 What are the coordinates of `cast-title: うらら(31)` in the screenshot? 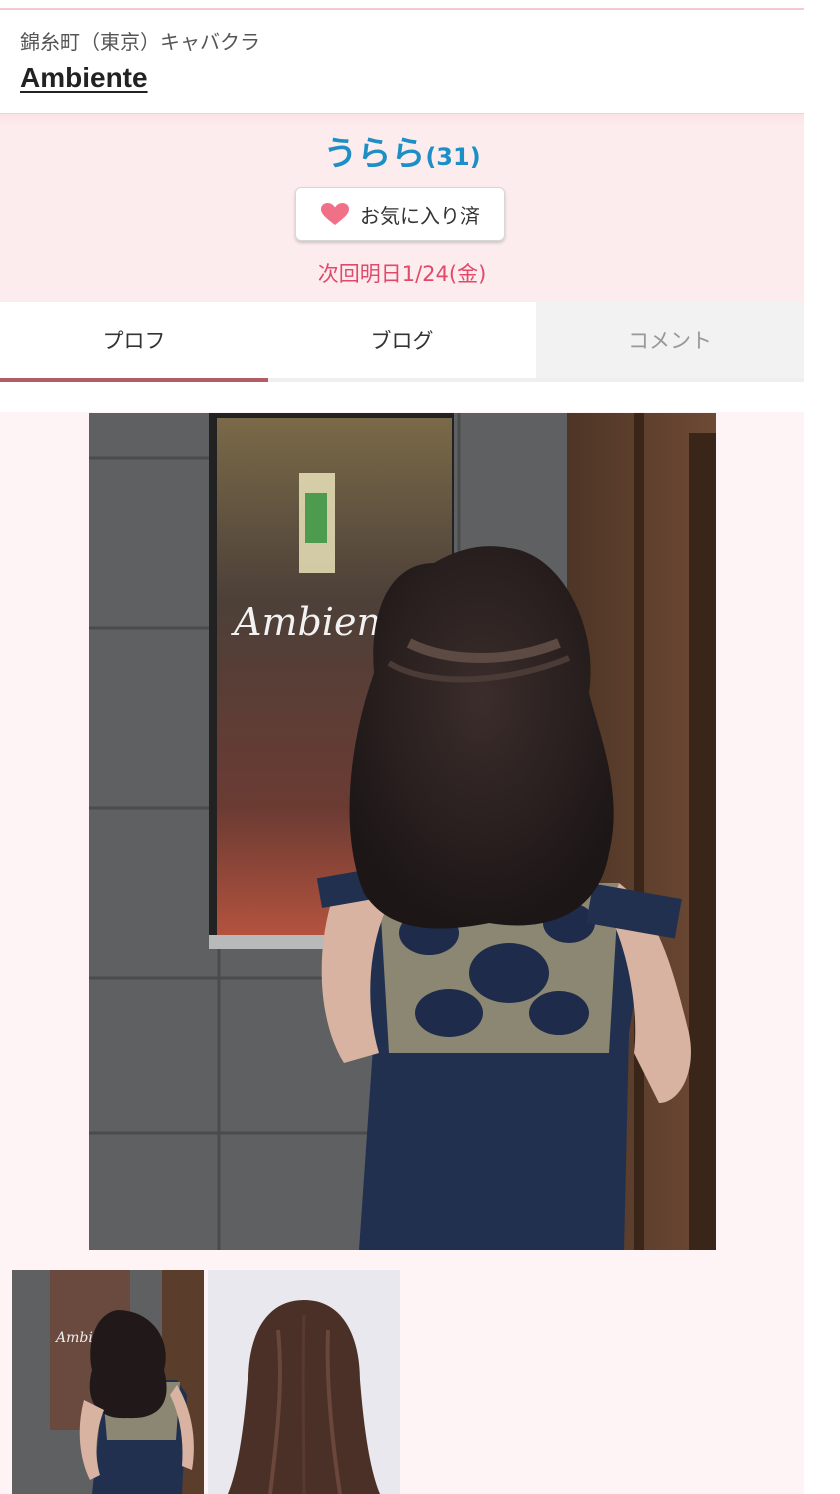 It's located at (402, 150).